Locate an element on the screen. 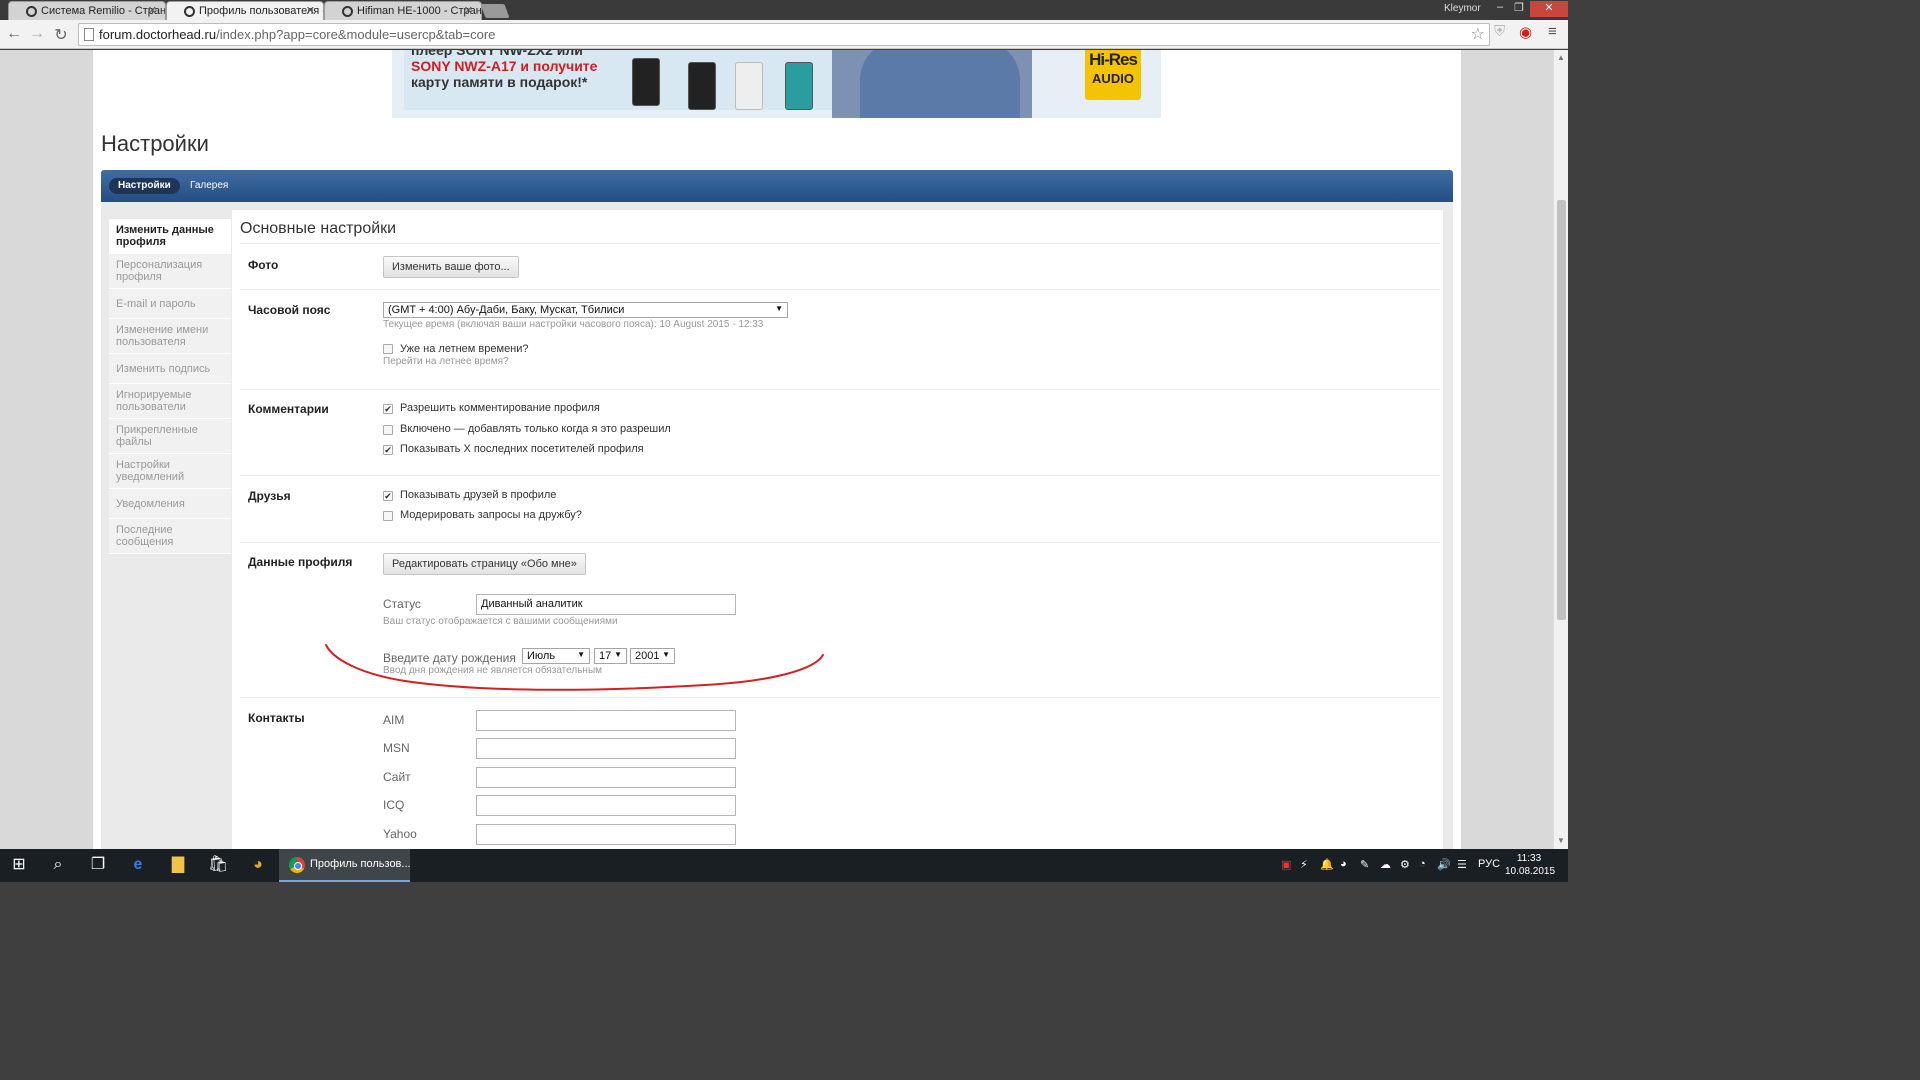 Image resolution: width=1920 pixels, height=1080 pixels. tray-network-icon: ⚡ is located at coordinates (1304, 864).